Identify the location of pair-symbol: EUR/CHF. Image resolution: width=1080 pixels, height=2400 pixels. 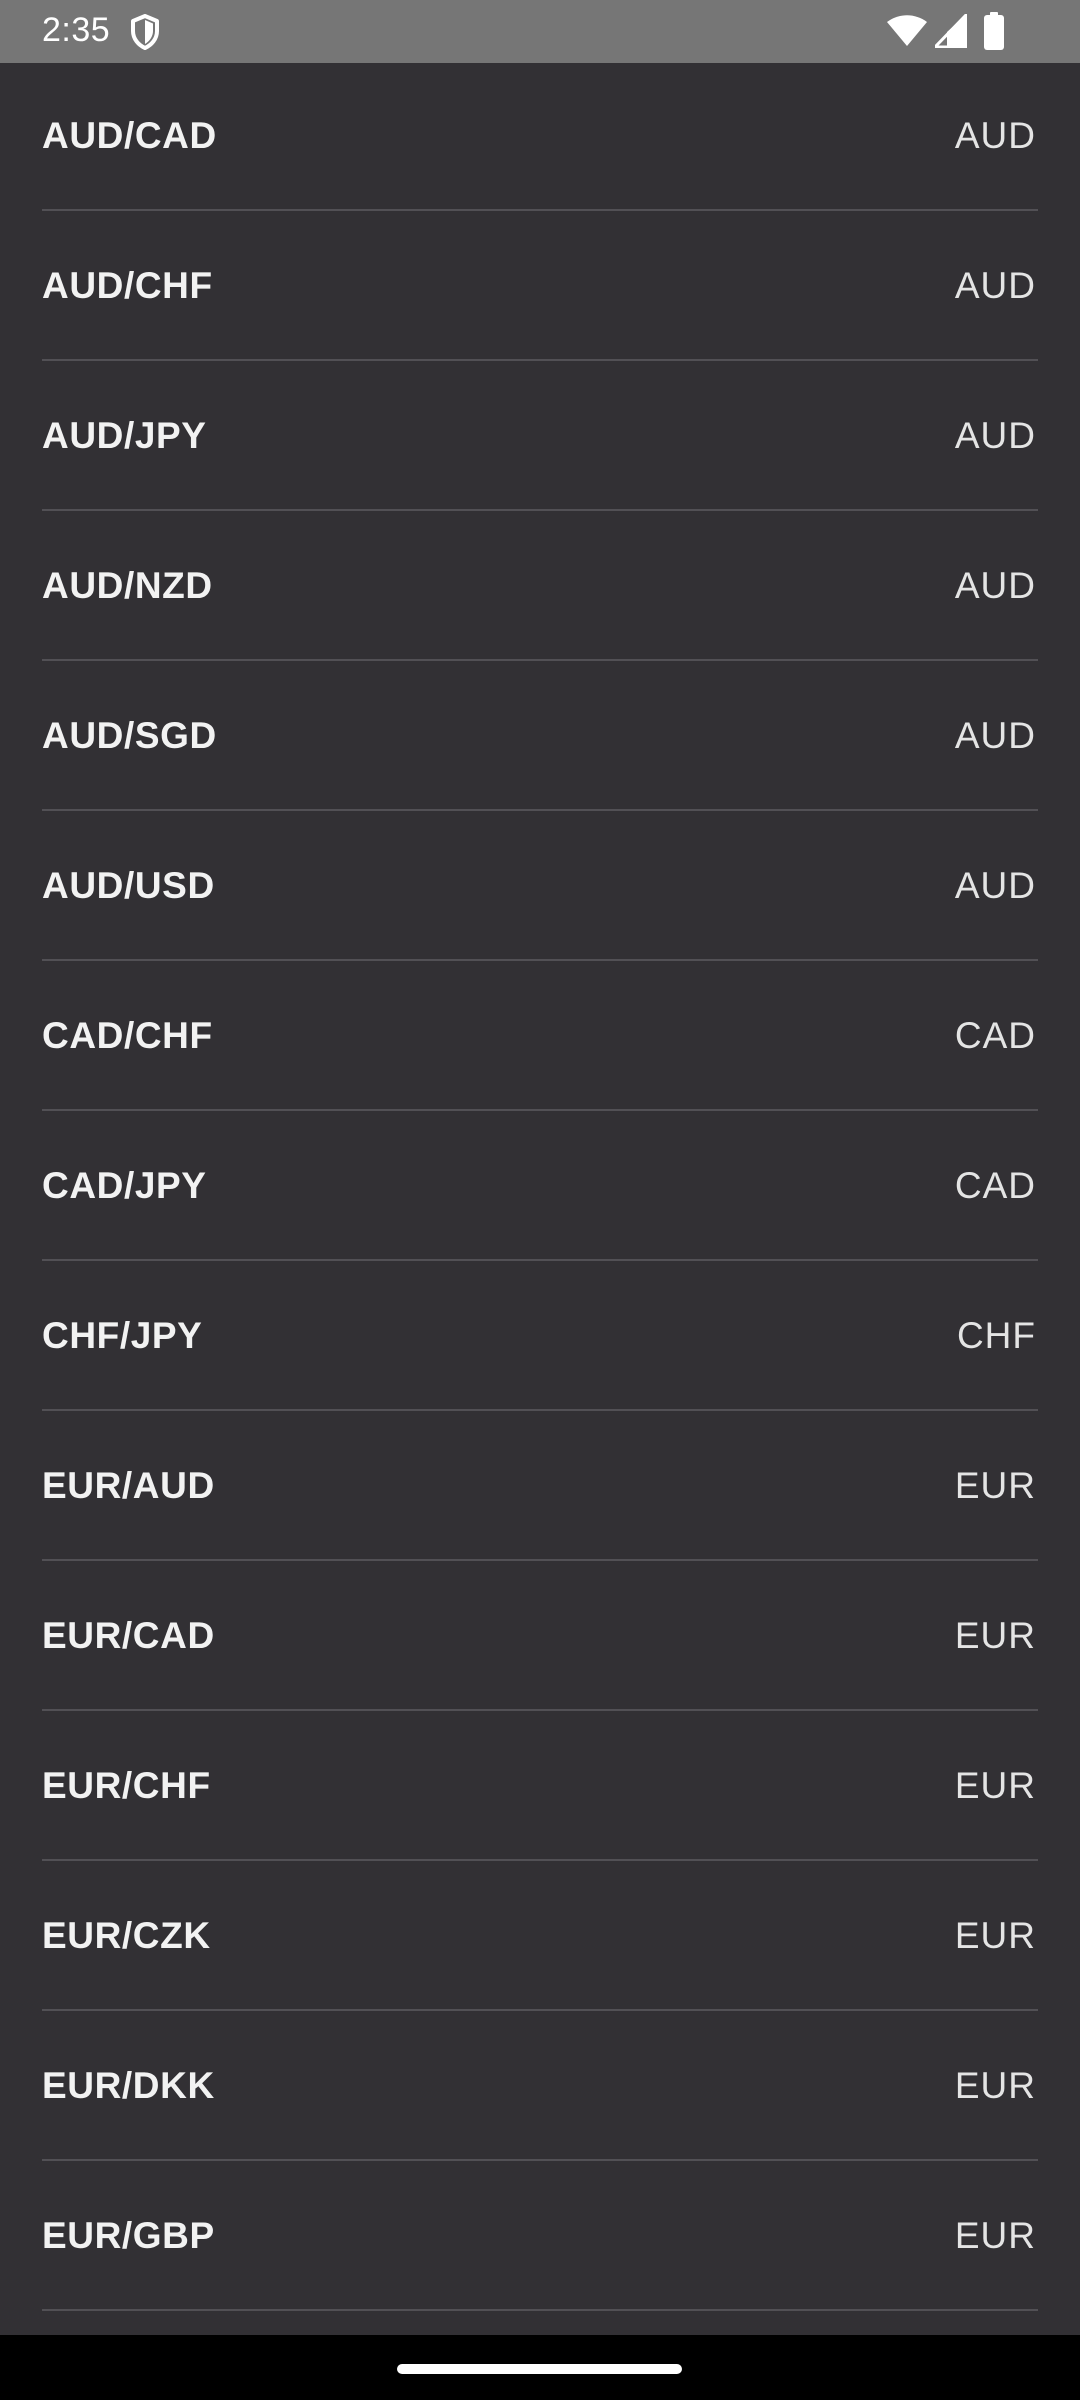
(126, 1785).